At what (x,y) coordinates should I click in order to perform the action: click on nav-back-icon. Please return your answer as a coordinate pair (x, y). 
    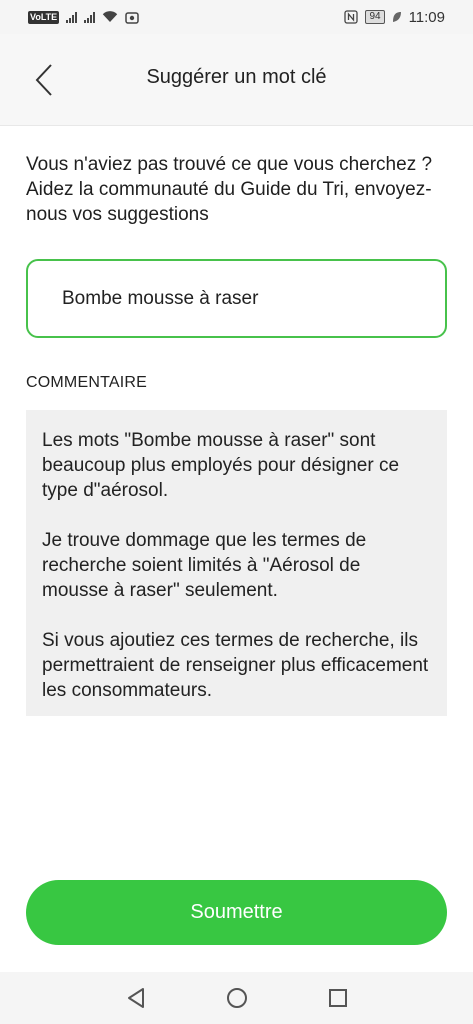
    Looking at the image, I should click on (135, 998).